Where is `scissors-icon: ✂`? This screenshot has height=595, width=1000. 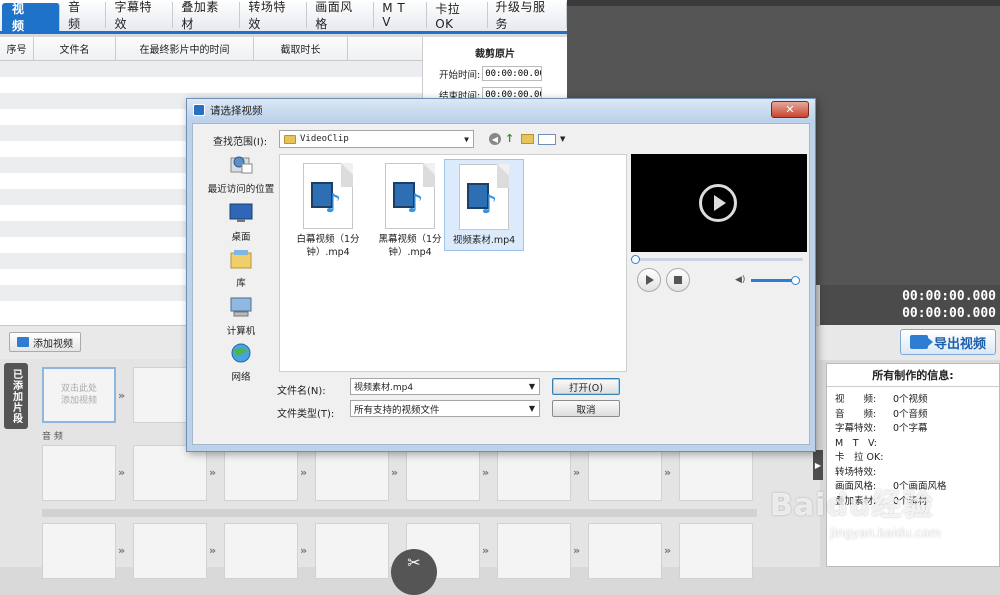
scissors-icon: ✂ is located at coordinates (414, 572).